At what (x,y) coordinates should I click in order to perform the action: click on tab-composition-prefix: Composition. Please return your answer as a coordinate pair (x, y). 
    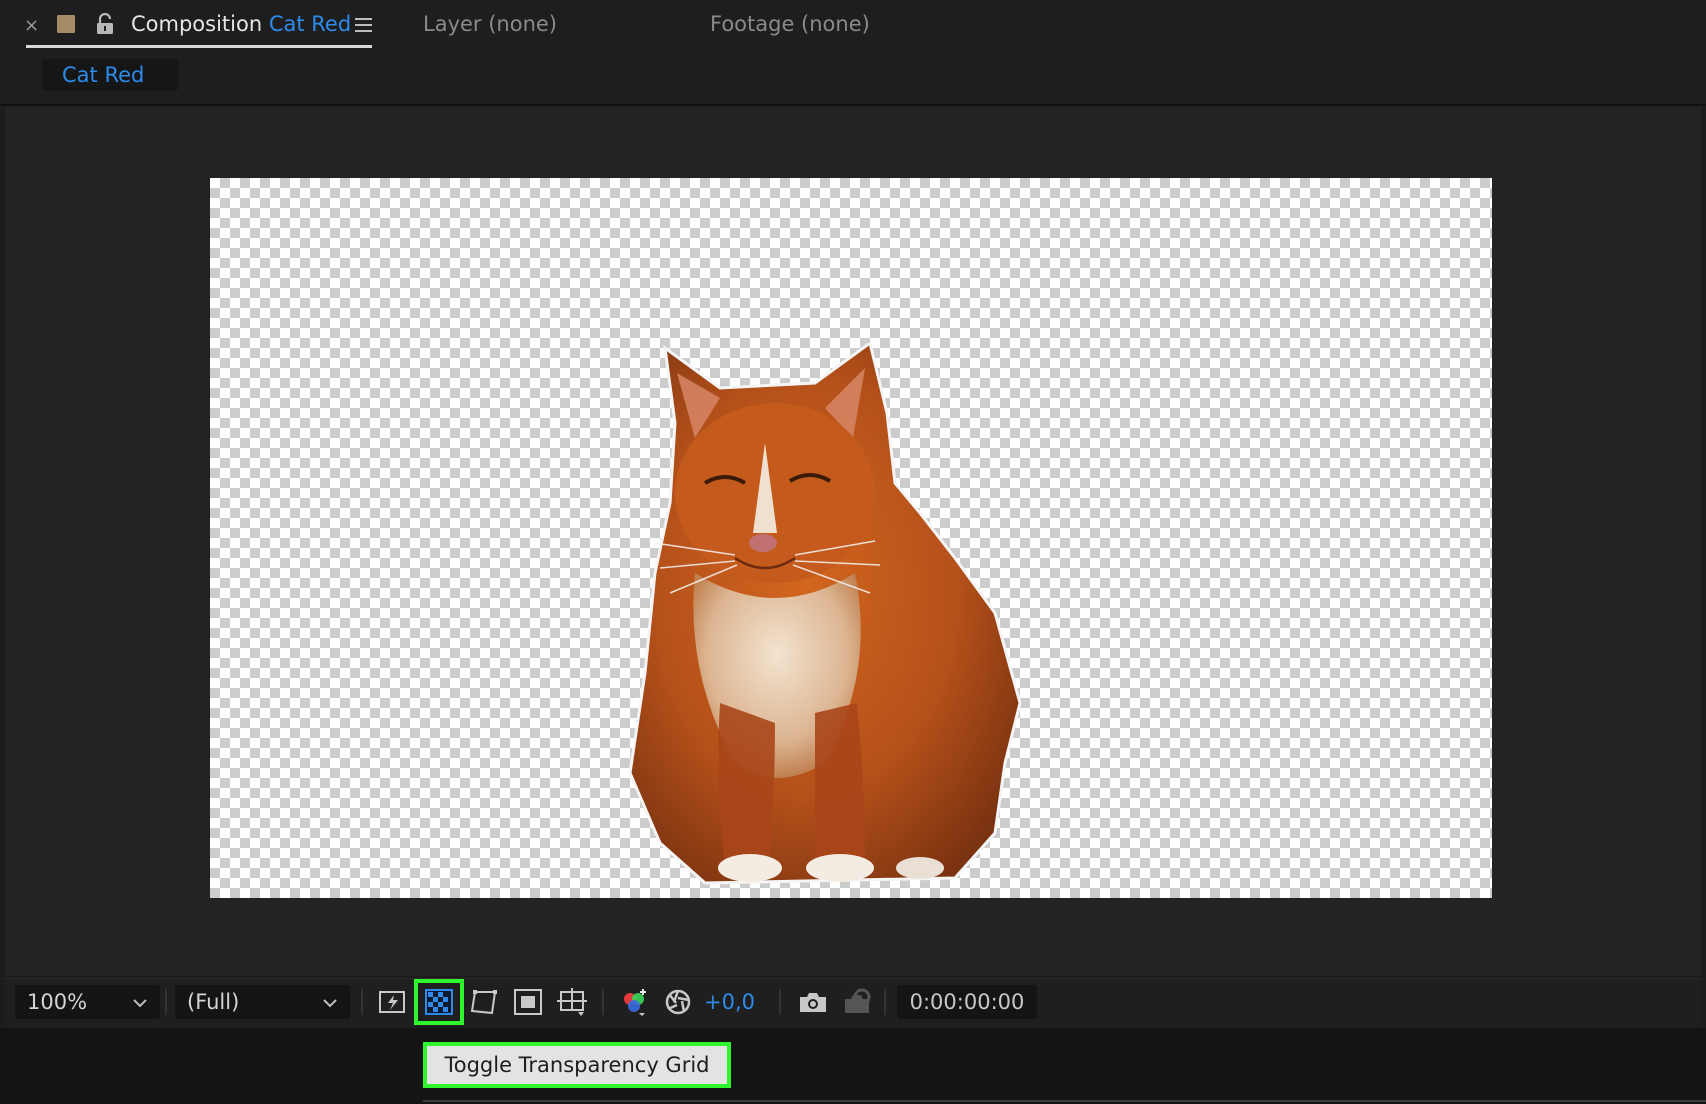
    Looking at the image, I should click on (197, 24).